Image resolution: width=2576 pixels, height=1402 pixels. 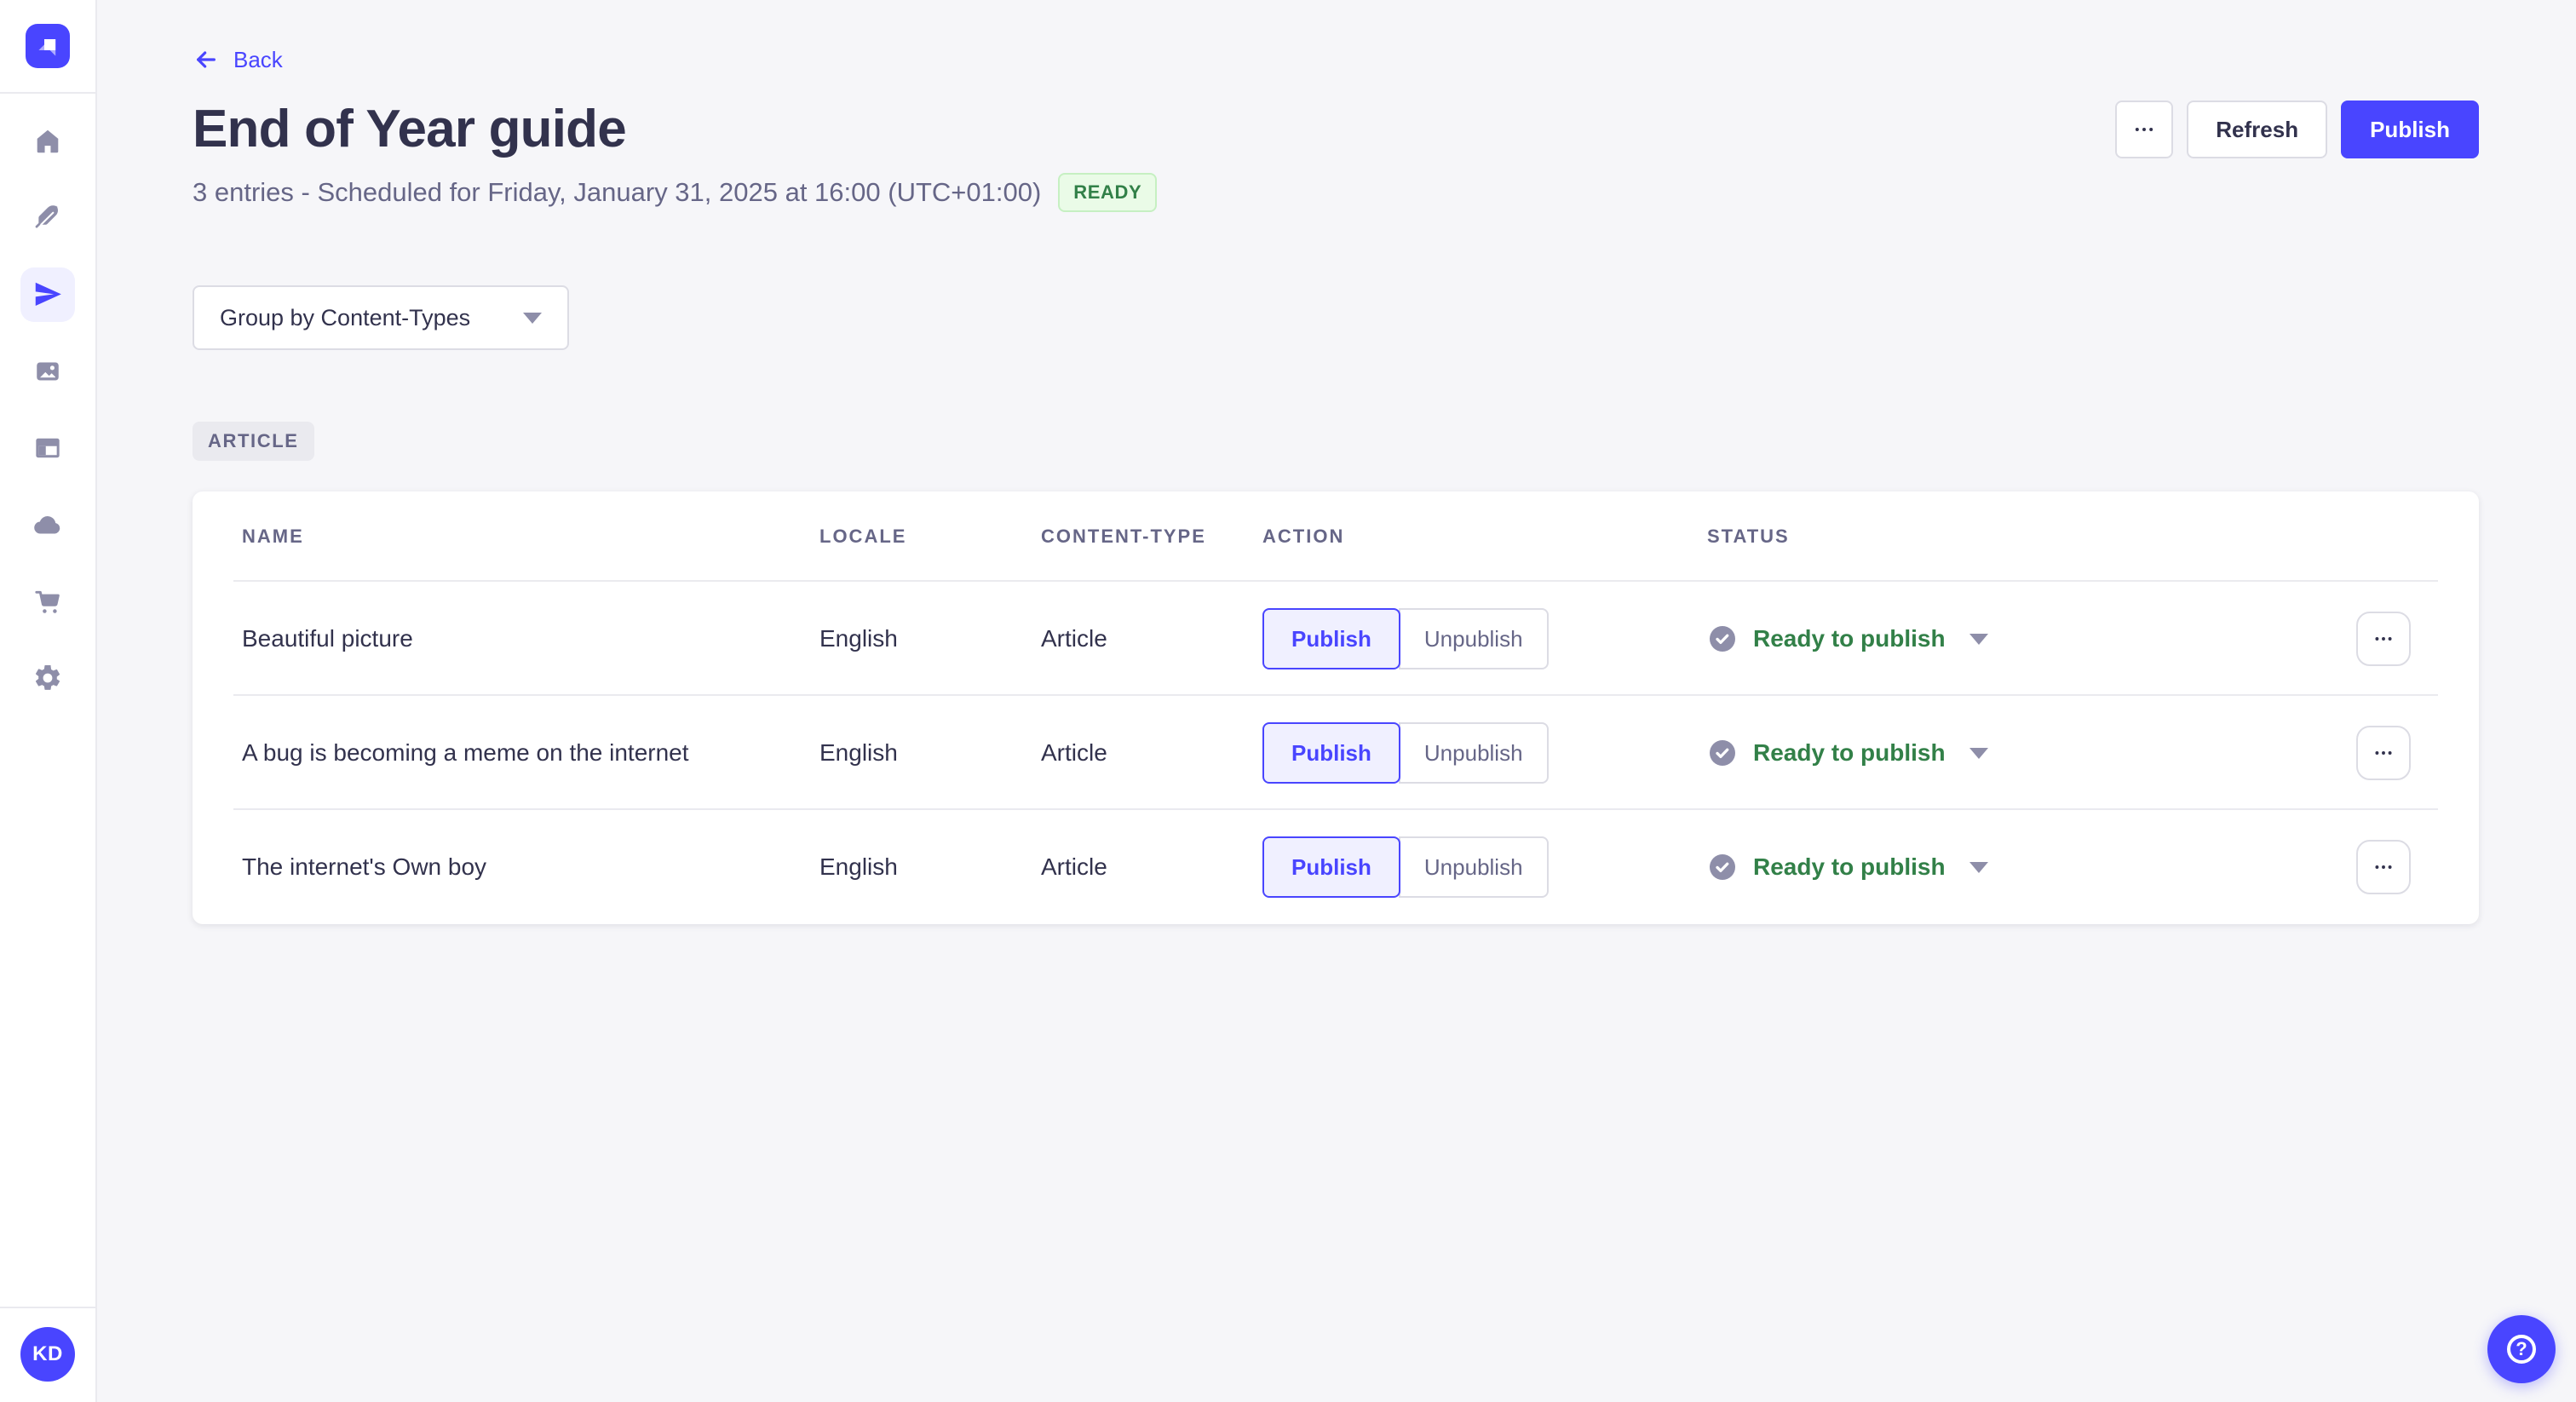 I want to click on table-header-row: NAME LOCALE CONTENT-TYPE ACTION STATUS, so click(x=1336, y=536).